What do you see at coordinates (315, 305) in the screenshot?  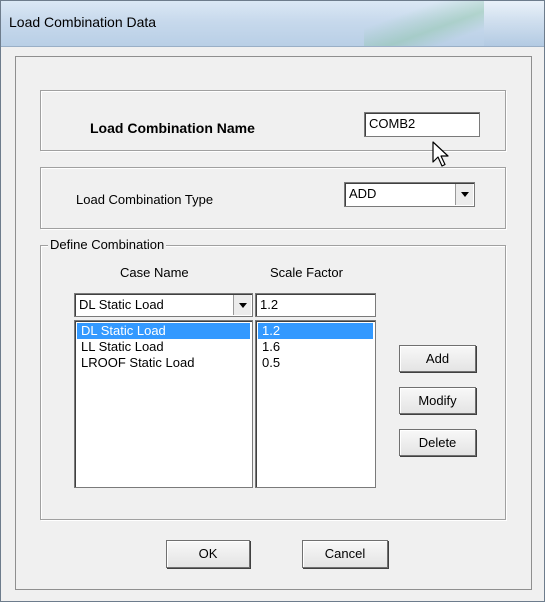 I see `scale-factor-input: 1.2` at bounding box center [315, 305].